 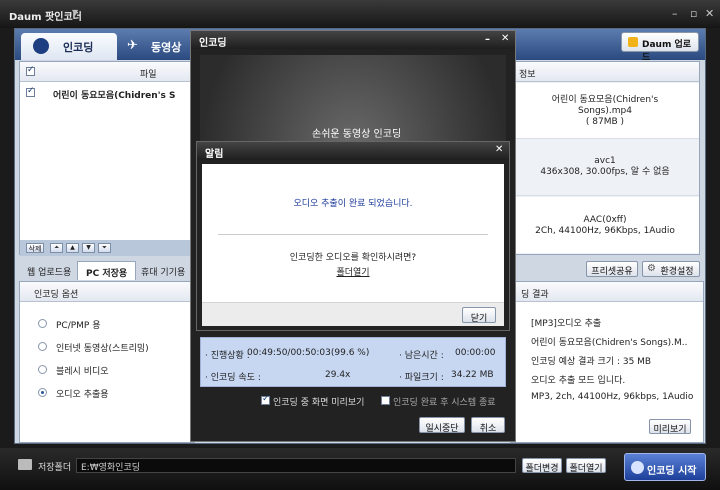 What do you see at coordinates (475, 353) in the screenshot?
I see `remaining-value: 00:00:00` at bounding box center [475, 353].